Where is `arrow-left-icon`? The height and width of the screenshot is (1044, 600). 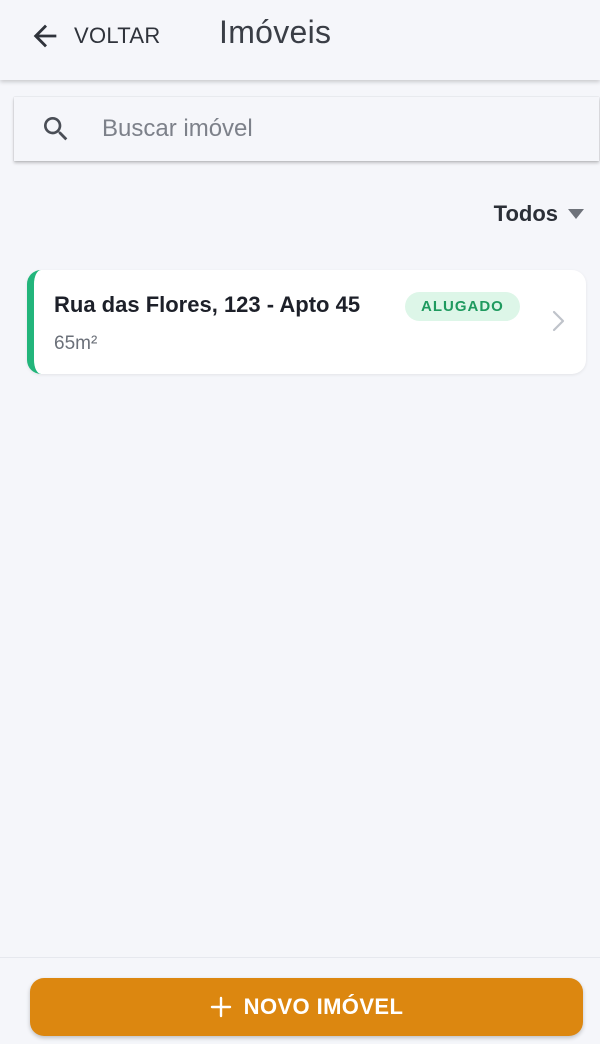 arrow-left-icon is located at coordinates (45, 36).